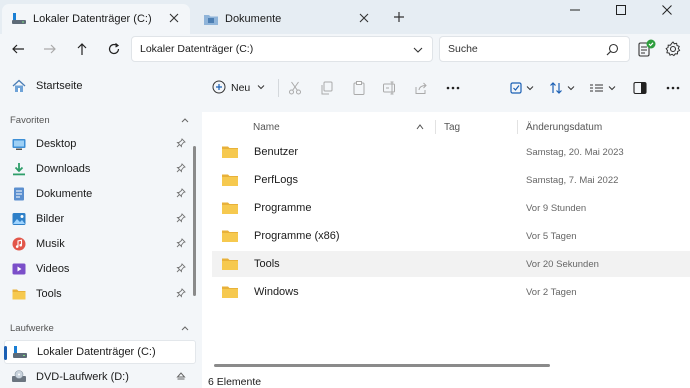 Image resolution: width=690 pixels, height=388 pixels. Describe the element at coordinates (100, 169) in the screenshot. I see `sidebar-item-downloads: Downloads` at that location.